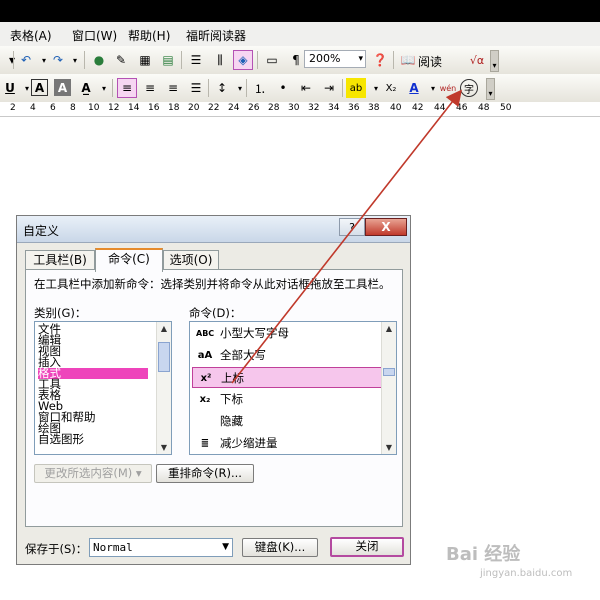 The width and height of the screenshot is (600, 600). I want to click on tab-commands: 命令(C), so click(129, 260).